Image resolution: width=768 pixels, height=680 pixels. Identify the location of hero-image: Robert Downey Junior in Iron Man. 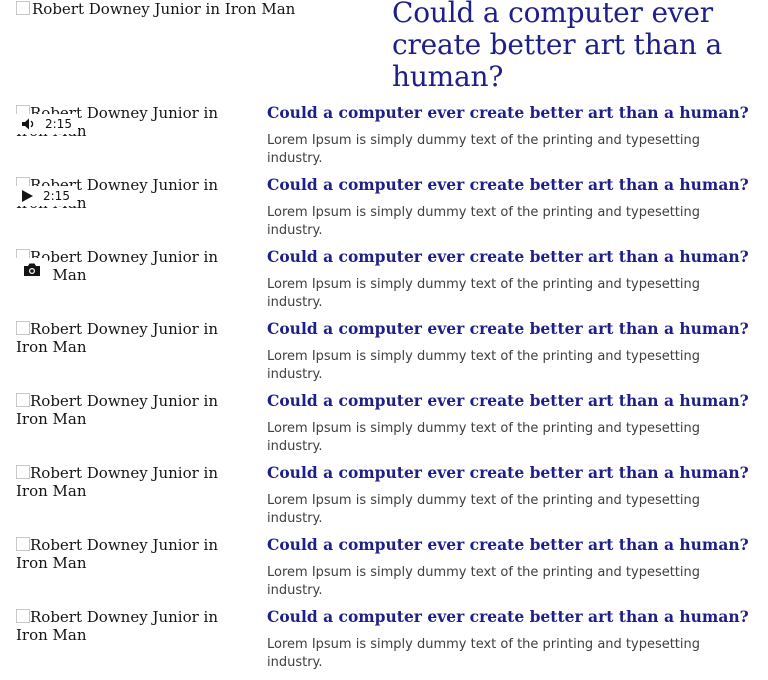
(196, 48).